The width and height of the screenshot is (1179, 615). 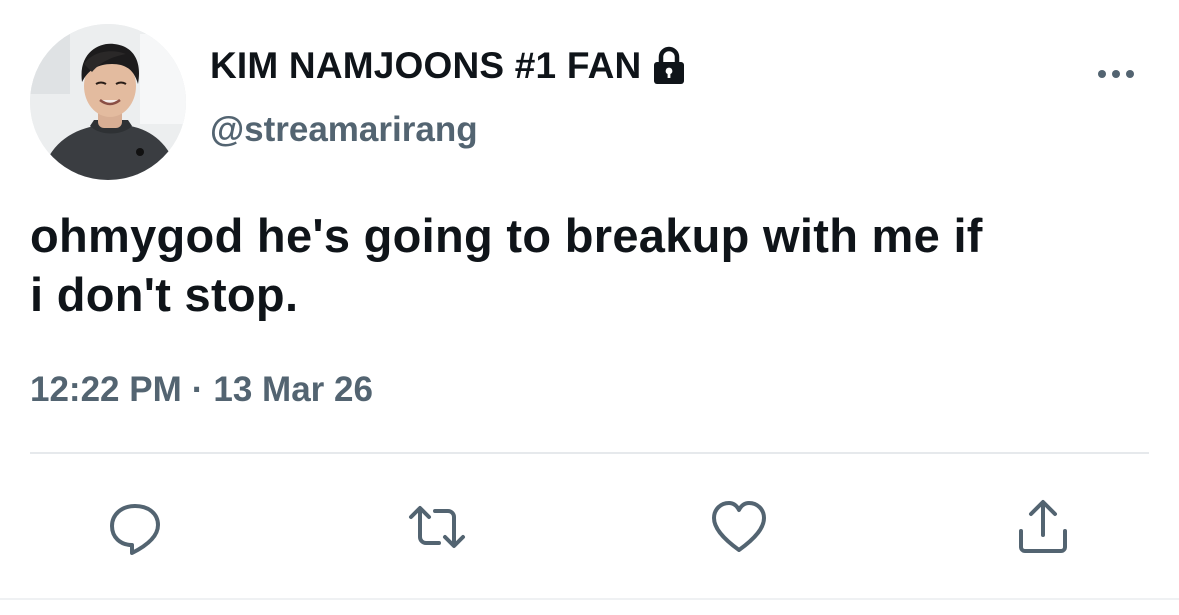 What do you see at coordinates (135, 529) in the screenshot?
I see `reply-icon` at bounding box center [135, 529].